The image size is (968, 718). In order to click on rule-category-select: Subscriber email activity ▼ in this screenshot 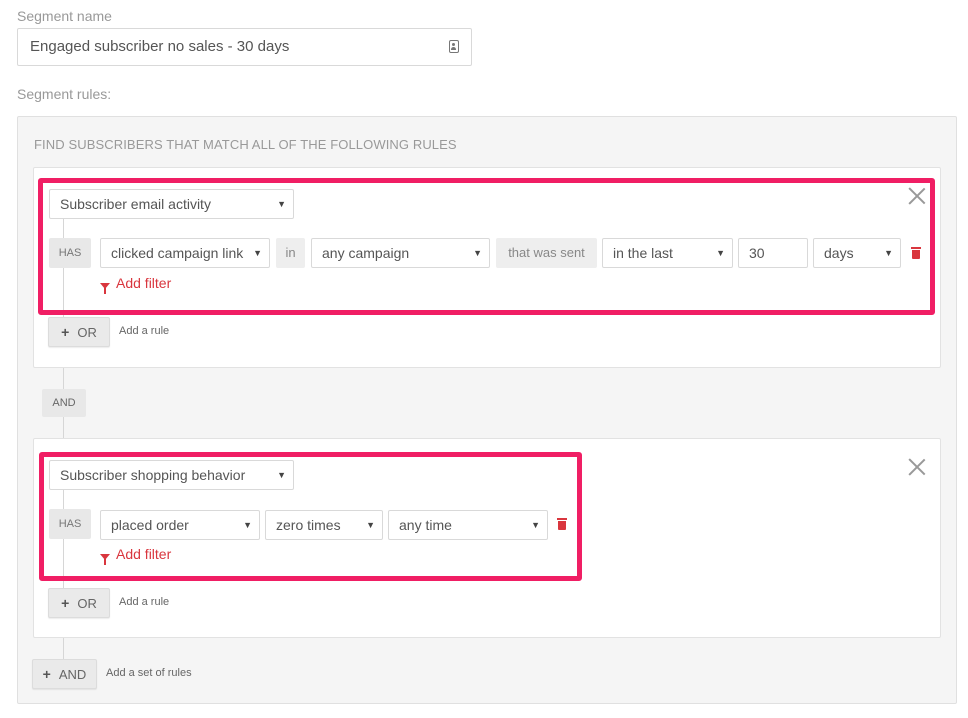, I will do `click(171, 204)`.